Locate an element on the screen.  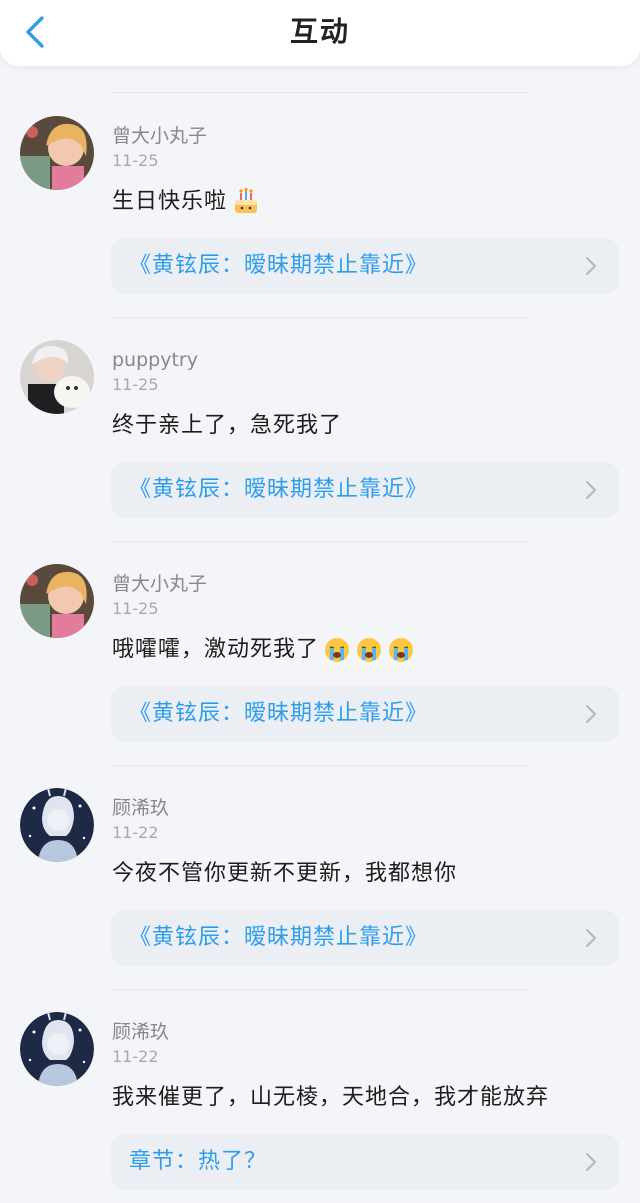
comment-text: 终于亲上了，急死我了 is located at coordinates (227, 426).